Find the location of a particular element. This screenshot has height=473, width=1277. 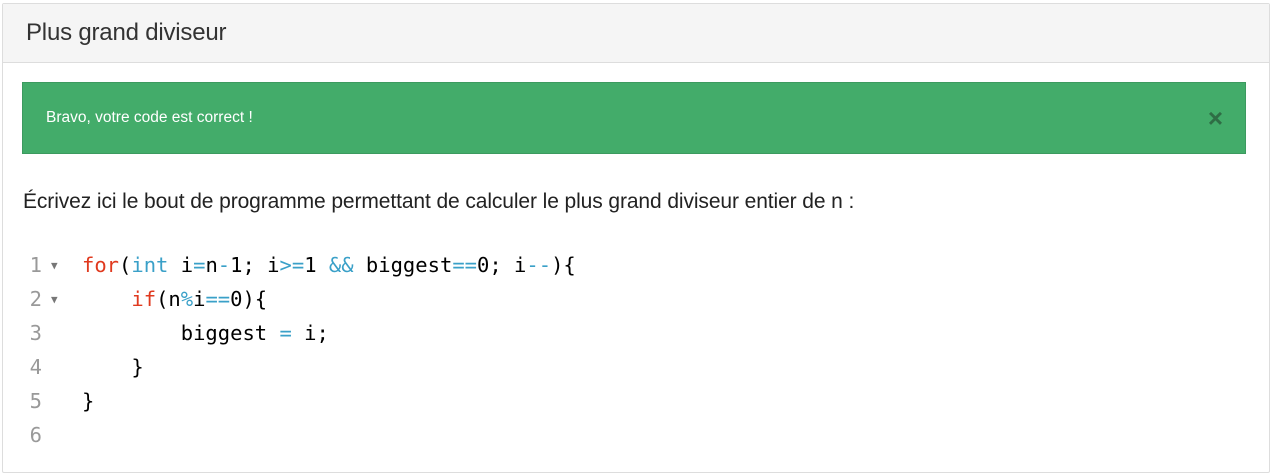

code-token: if is located at coordinates (144, 299).